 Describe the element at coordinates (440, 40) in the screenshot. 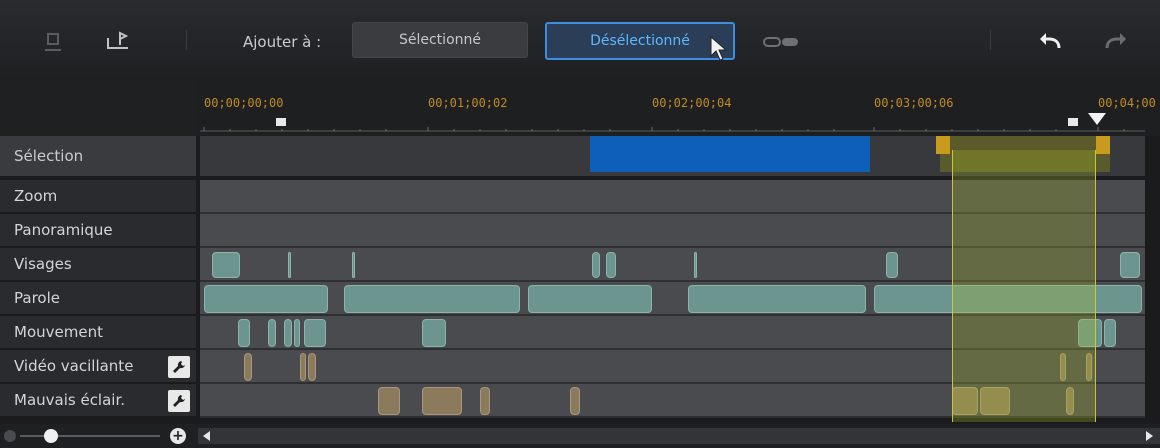

I see `selected-button: Sélectionné` at that location.